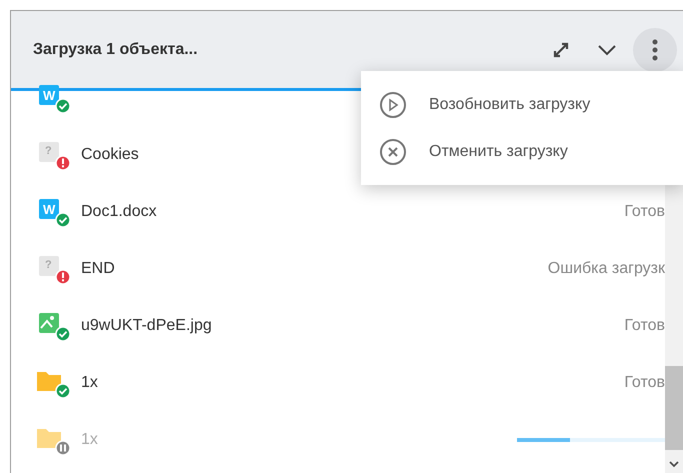 The width and height of the screenshot is (683, 473). Describe the element at coordinates (393, 104) in the screenshot. I see `play-circle-icon` at that location.